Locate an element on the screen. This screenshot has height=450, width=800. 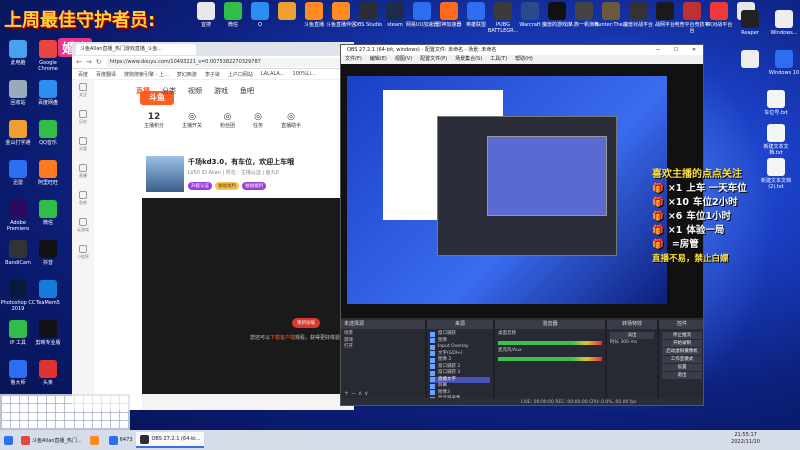
desktop-icon: 剪映专业版 is located at coordinates (48, 333).